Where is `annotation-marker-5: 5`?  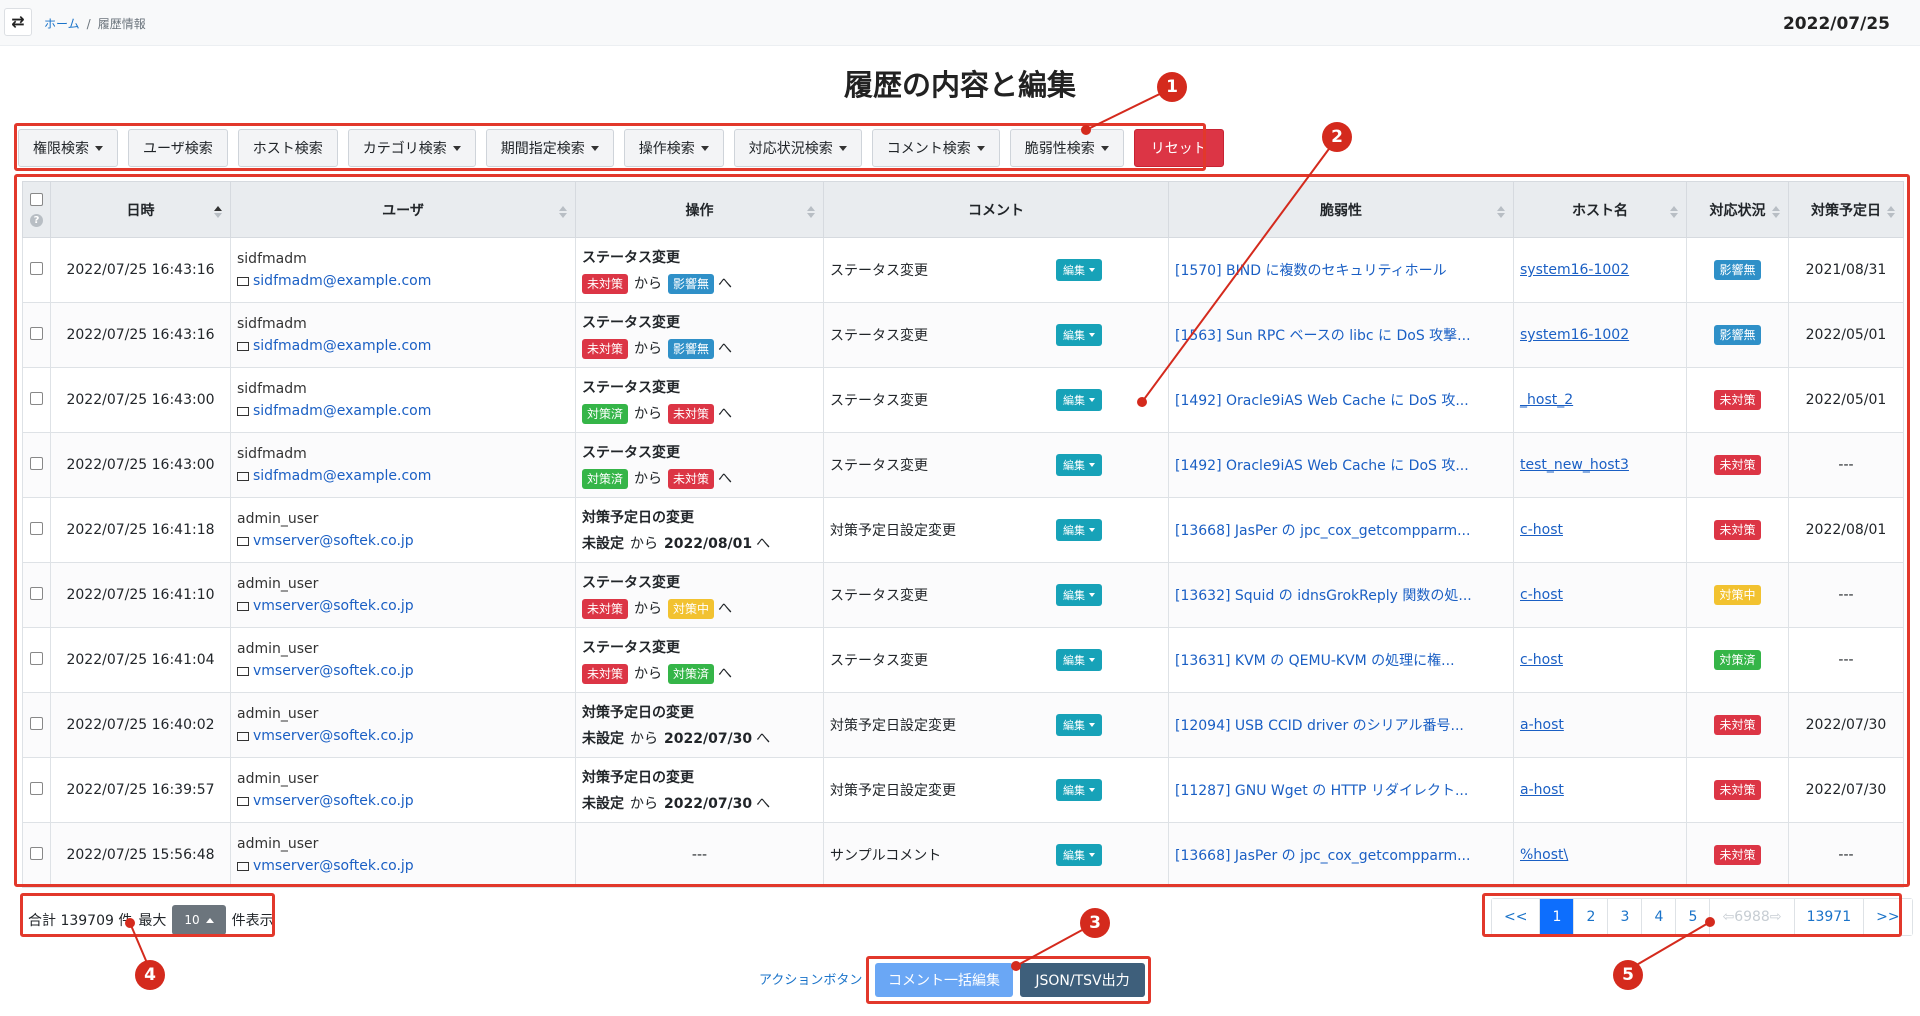
annotation-marker-5: 5 is located at coordinates (1628, 975).